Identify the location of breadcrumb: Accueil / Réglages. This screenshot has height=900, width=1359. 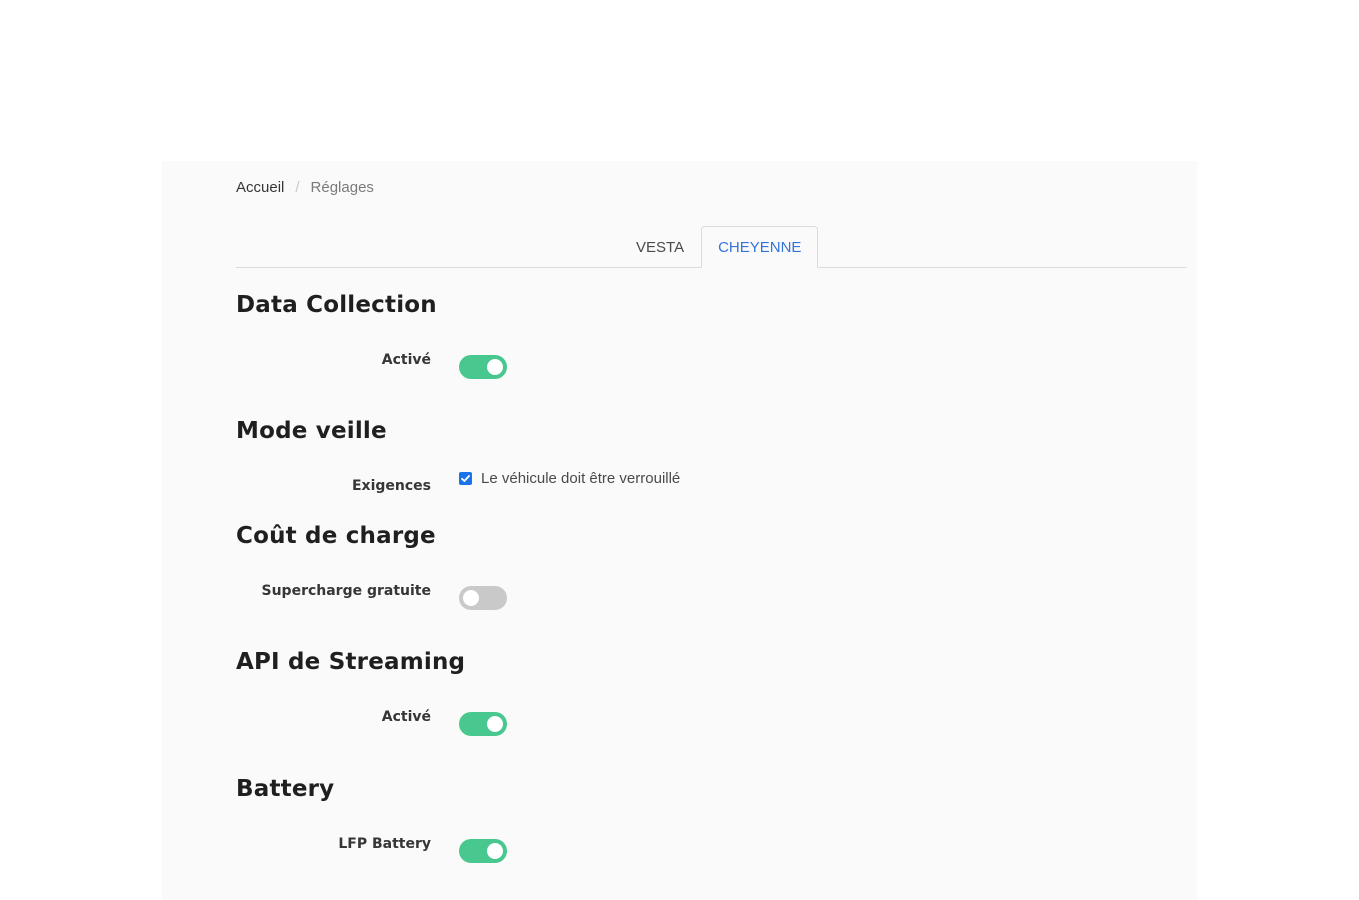
(305, 187).